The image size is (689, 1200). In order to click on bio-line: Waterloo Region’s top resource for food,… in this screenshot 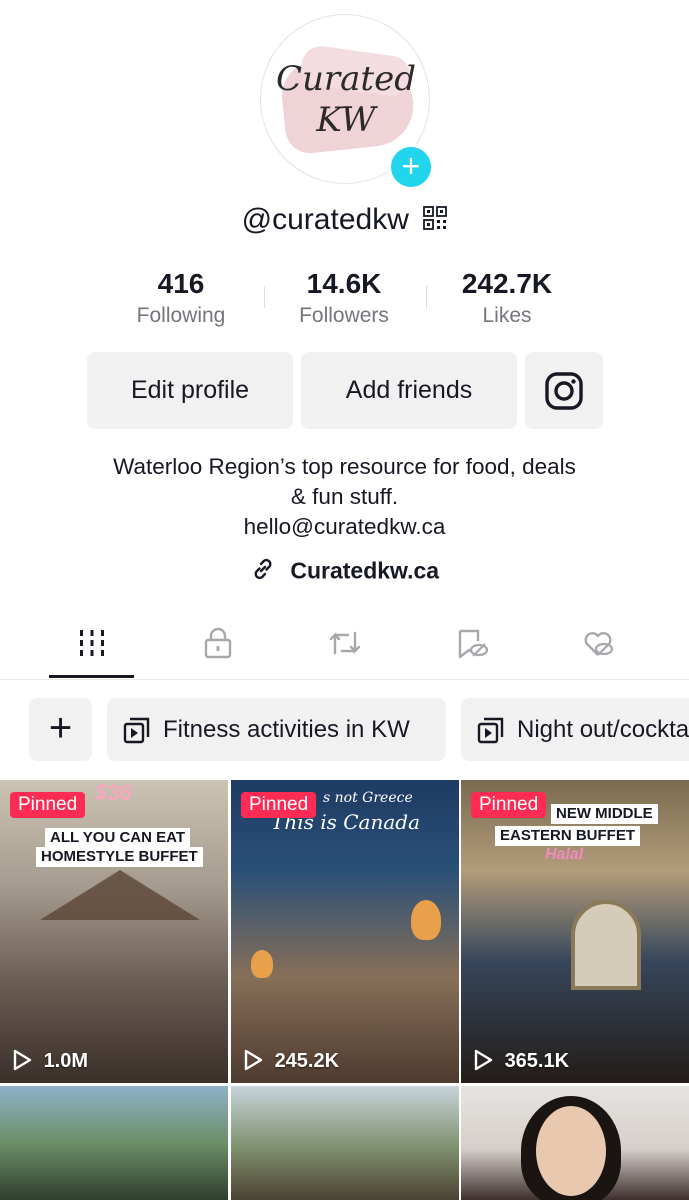, I will do `click(344, 466)`.